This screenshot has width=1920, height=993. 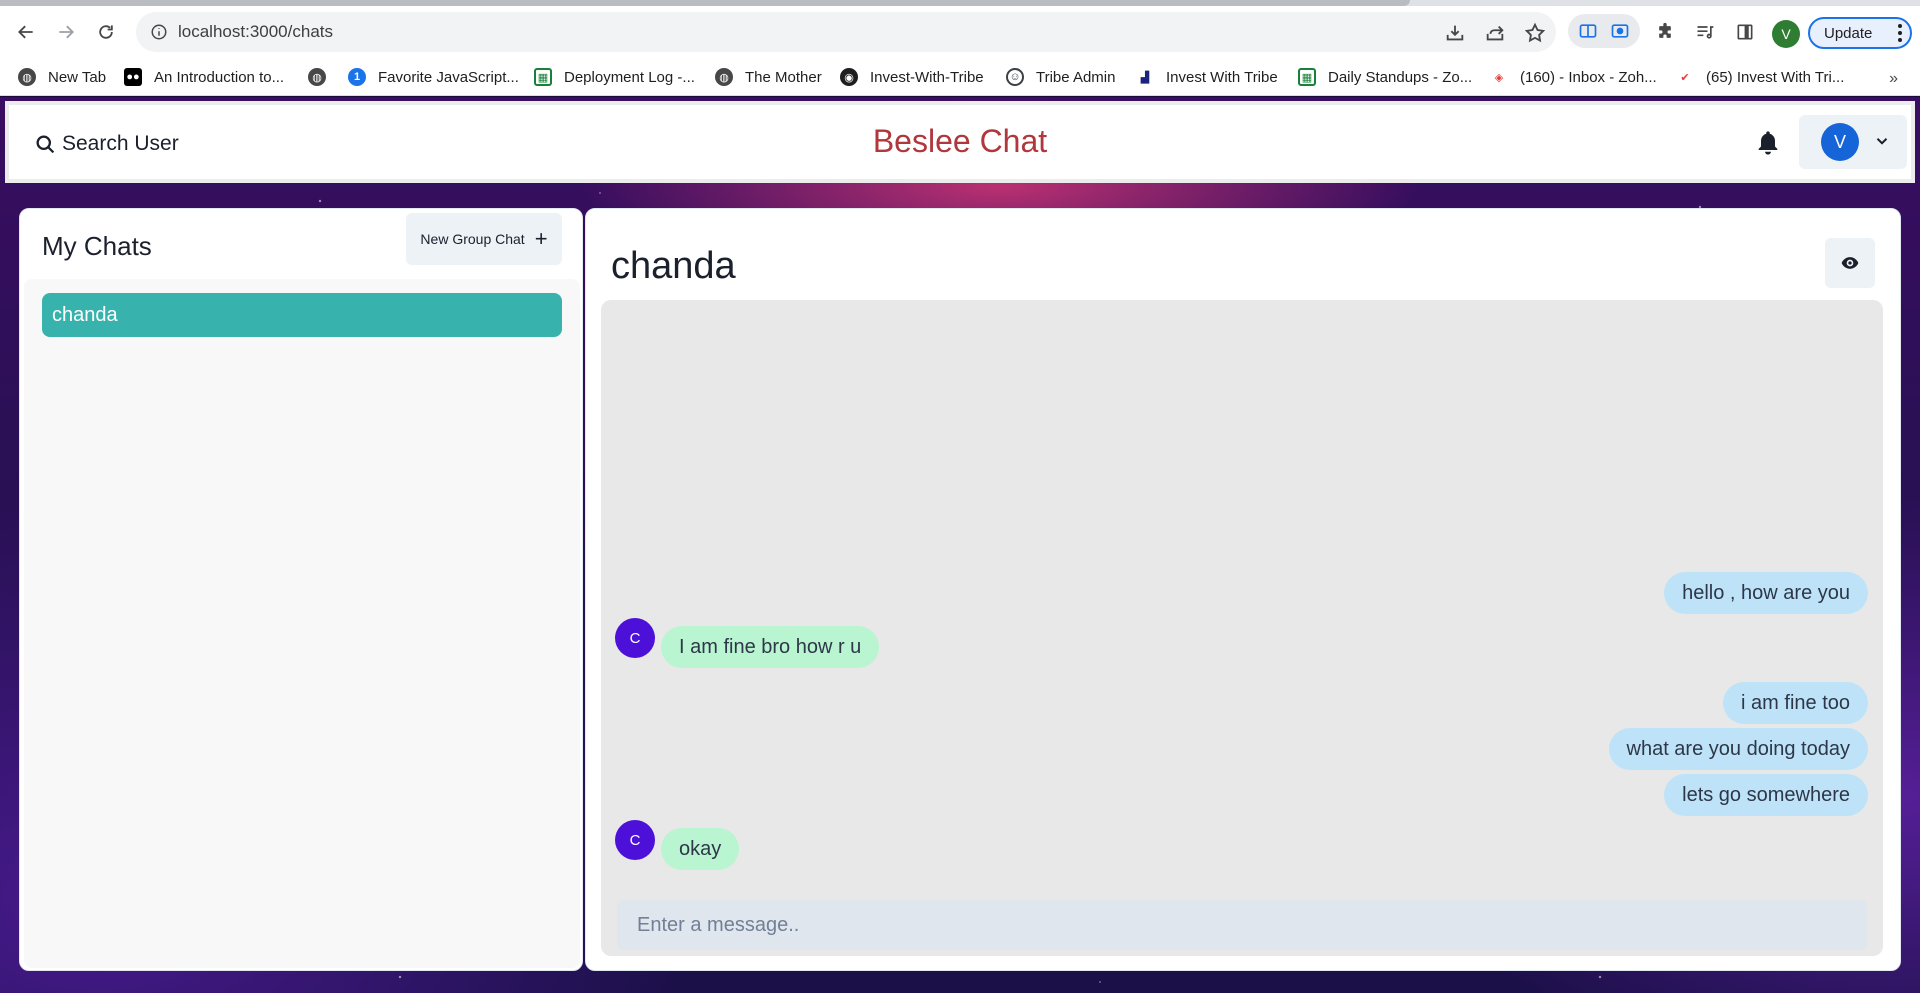 I want to click on share-icon, so click(x=1495, y=33).